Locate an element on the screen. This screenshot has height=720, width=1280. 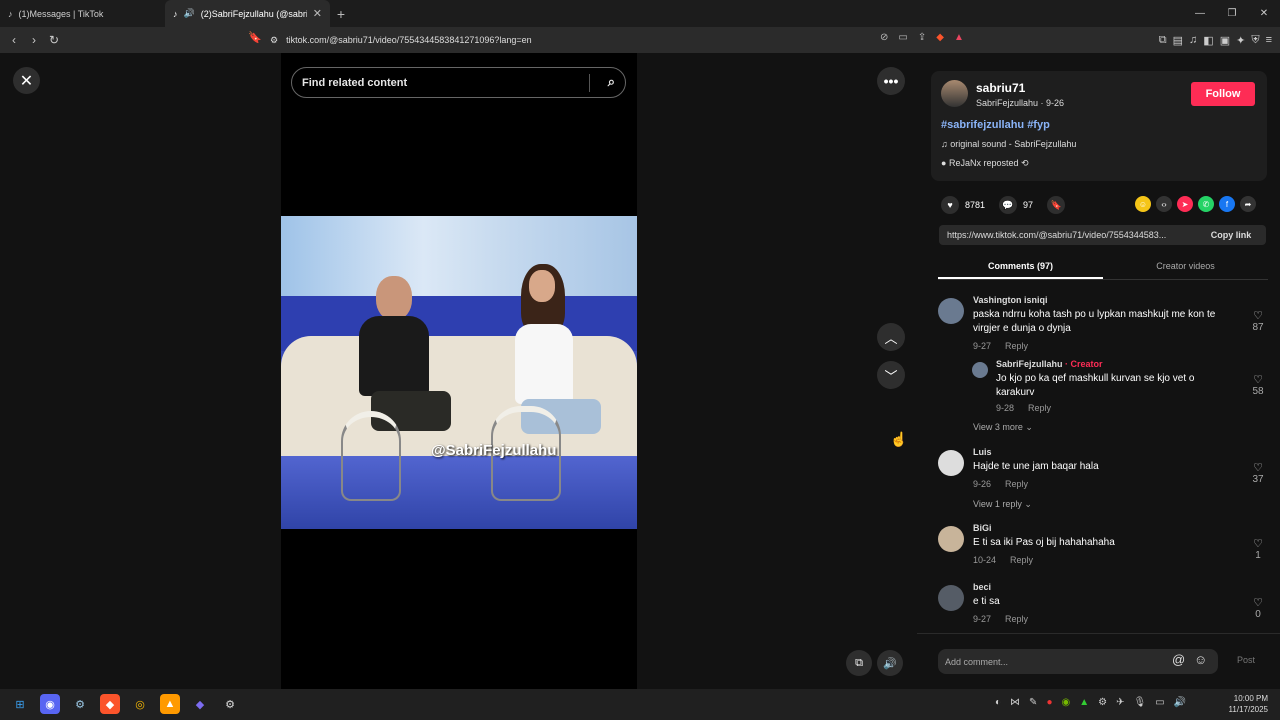
sidebar-icon: ◧ is located at coordinates (1208, 40).